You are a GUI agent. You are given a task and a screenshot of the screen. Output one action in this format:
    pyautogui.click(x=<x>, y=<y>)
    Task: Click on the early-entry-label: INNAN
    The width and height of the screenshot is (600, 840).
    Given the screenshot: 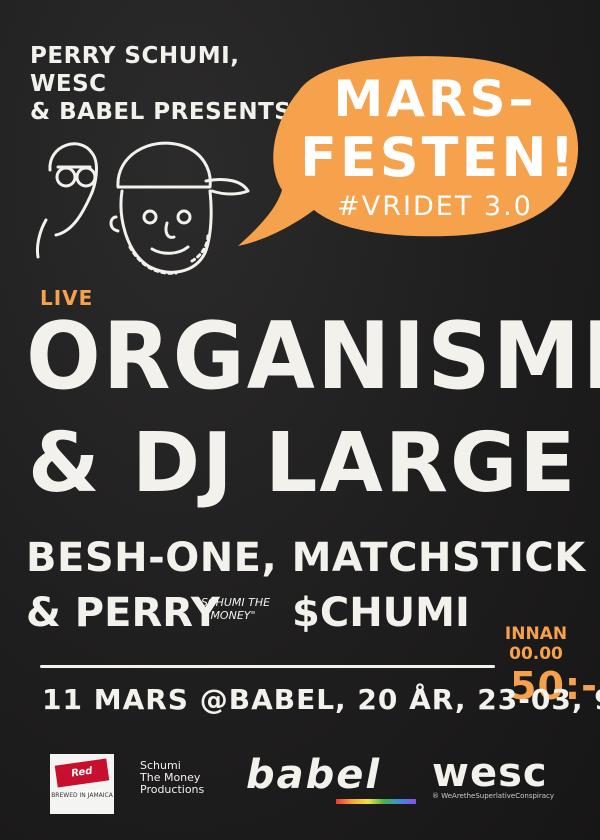 What is the action you would take?
    pyautogui.click(x=536, y=634)
    